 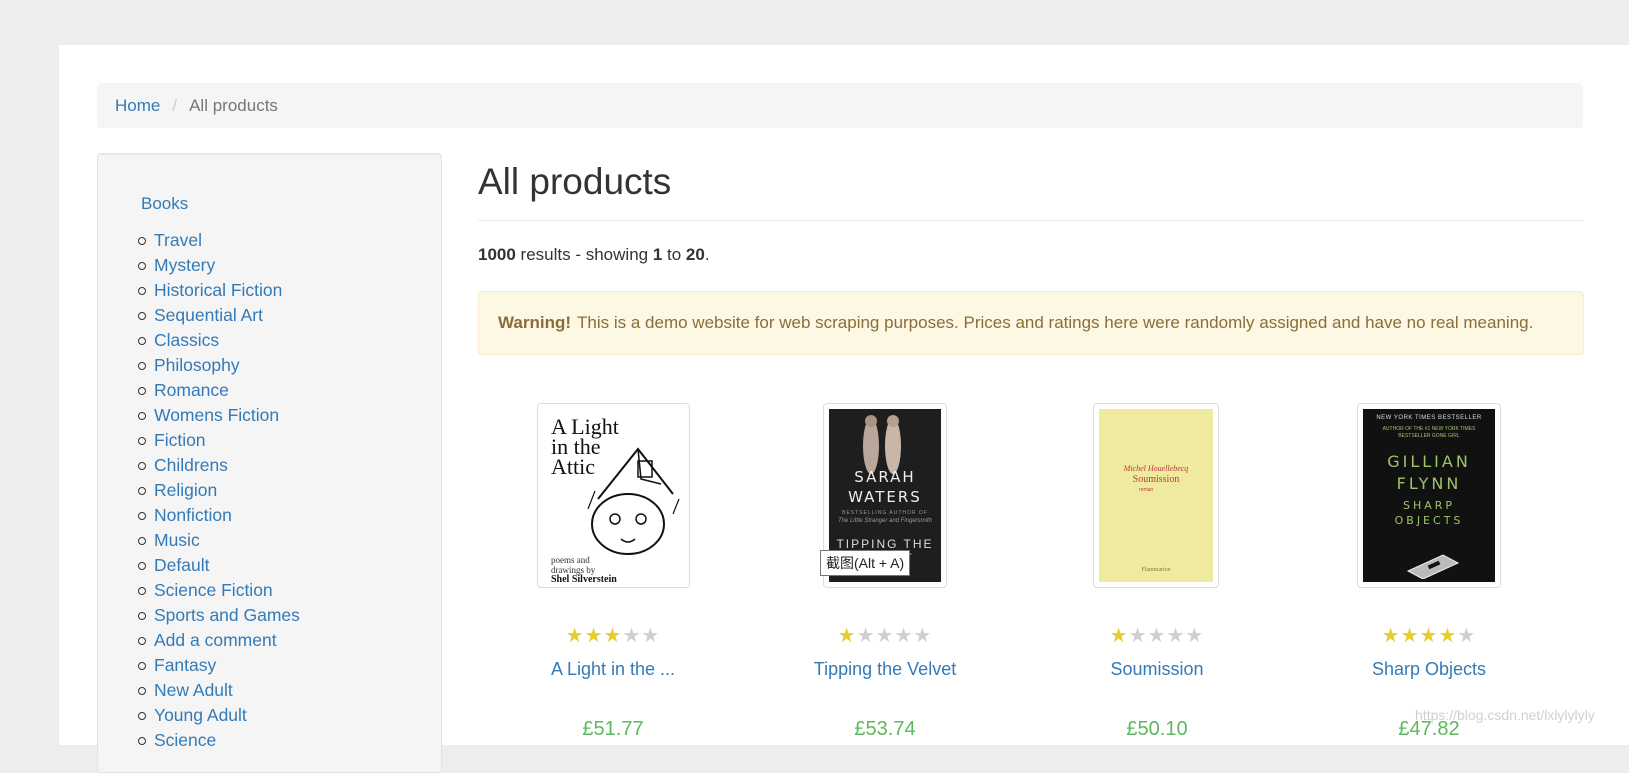 What do you see at coordinates (885, 487) in the screenshot?
I see `cover-author: SARAH WATERS` at bounding box center [885, 487].